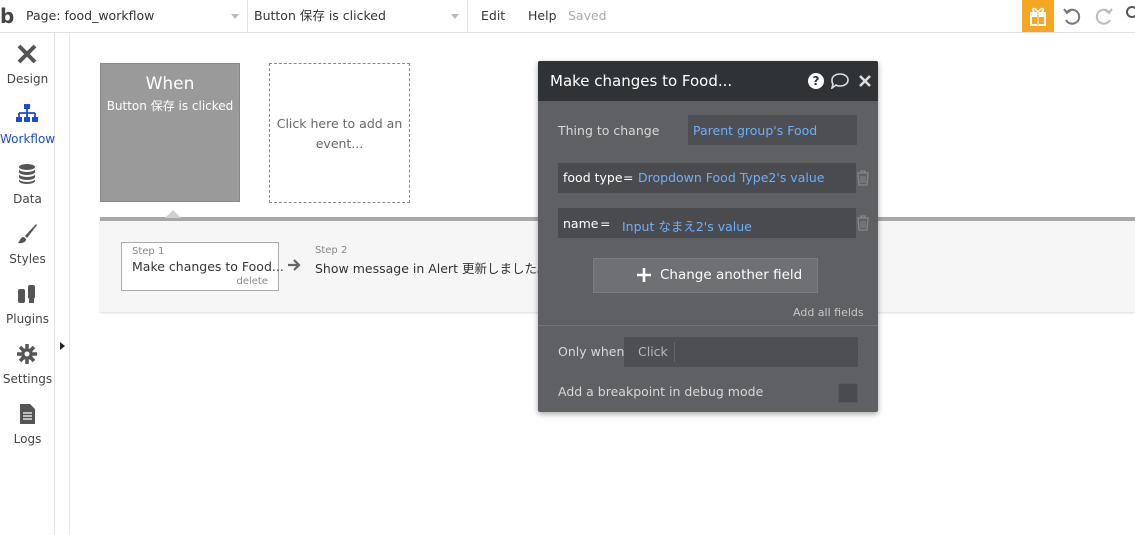 This screenshot has height=535, width=1135. What do you see at coordinates (432, 268) in the screenshot?
I see `step-label: Show message in Alert 更新しました。` at bounding box center [432, 268].